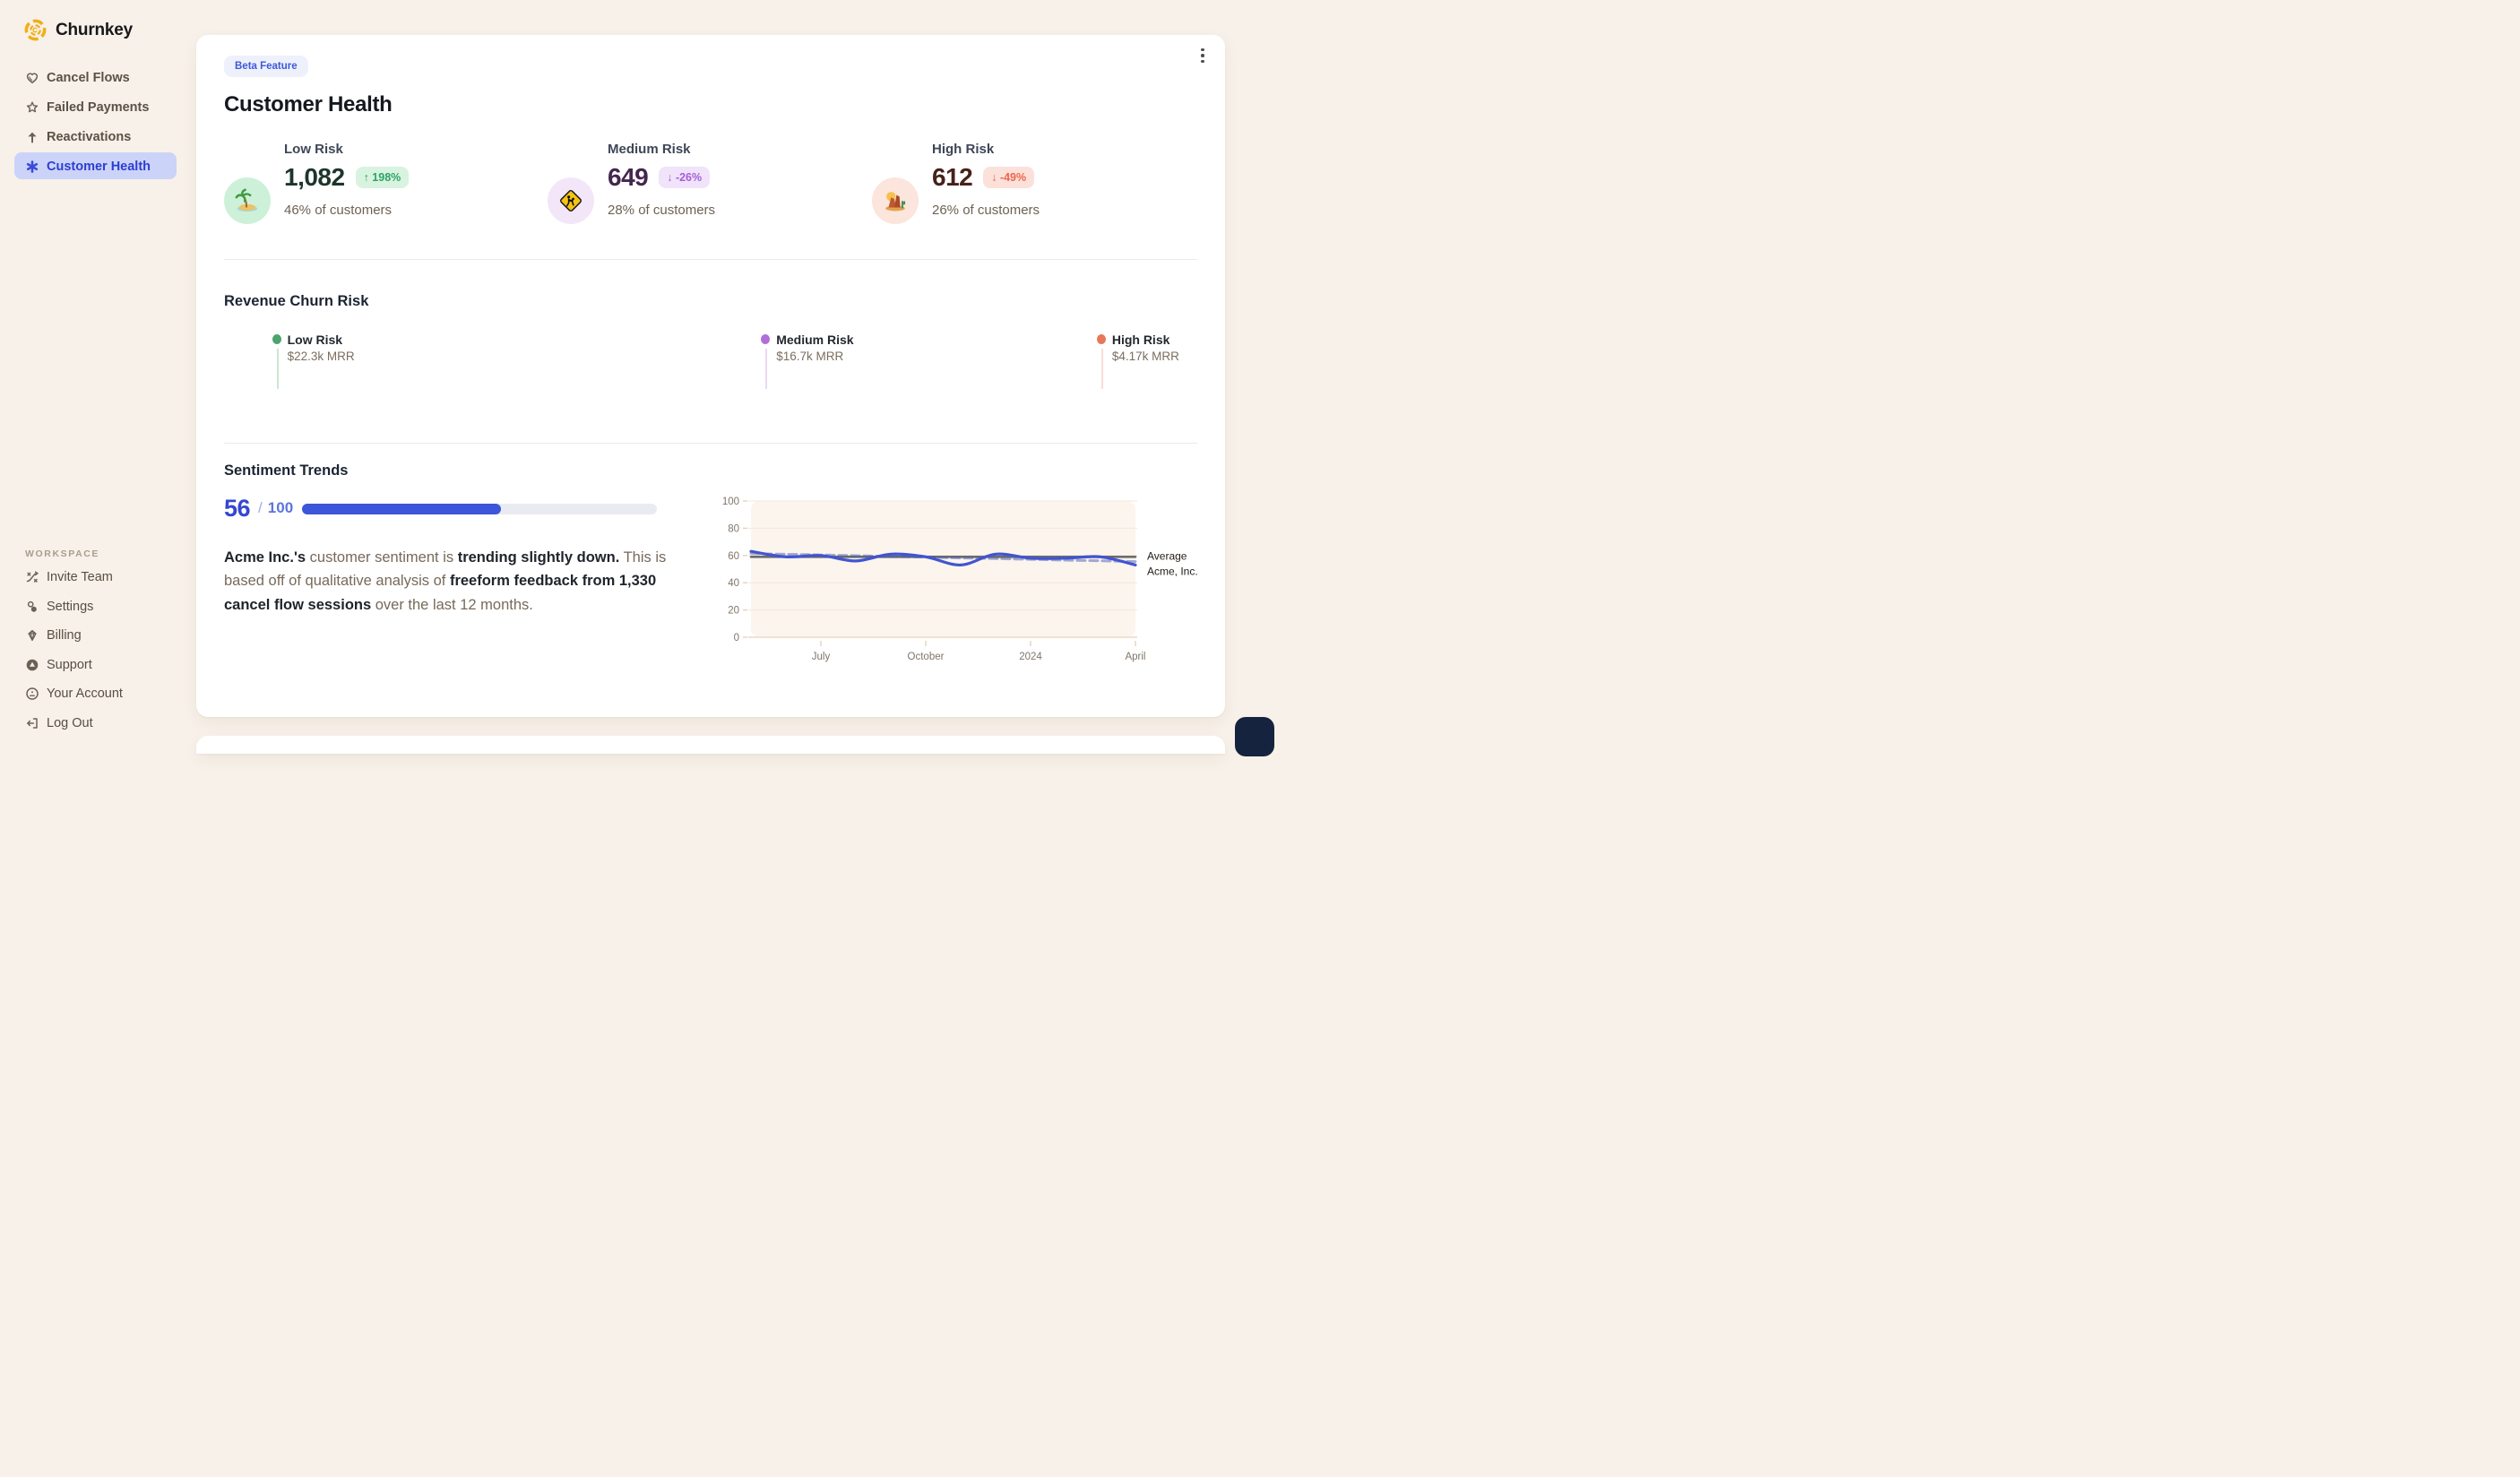 The height and width of the screenshot is (1477, 2520). What do you see at coordinates (685, 177) in the screenshot?
I see `stat-delta-badge: ↓ -26%` at bounding box center [685, 177].